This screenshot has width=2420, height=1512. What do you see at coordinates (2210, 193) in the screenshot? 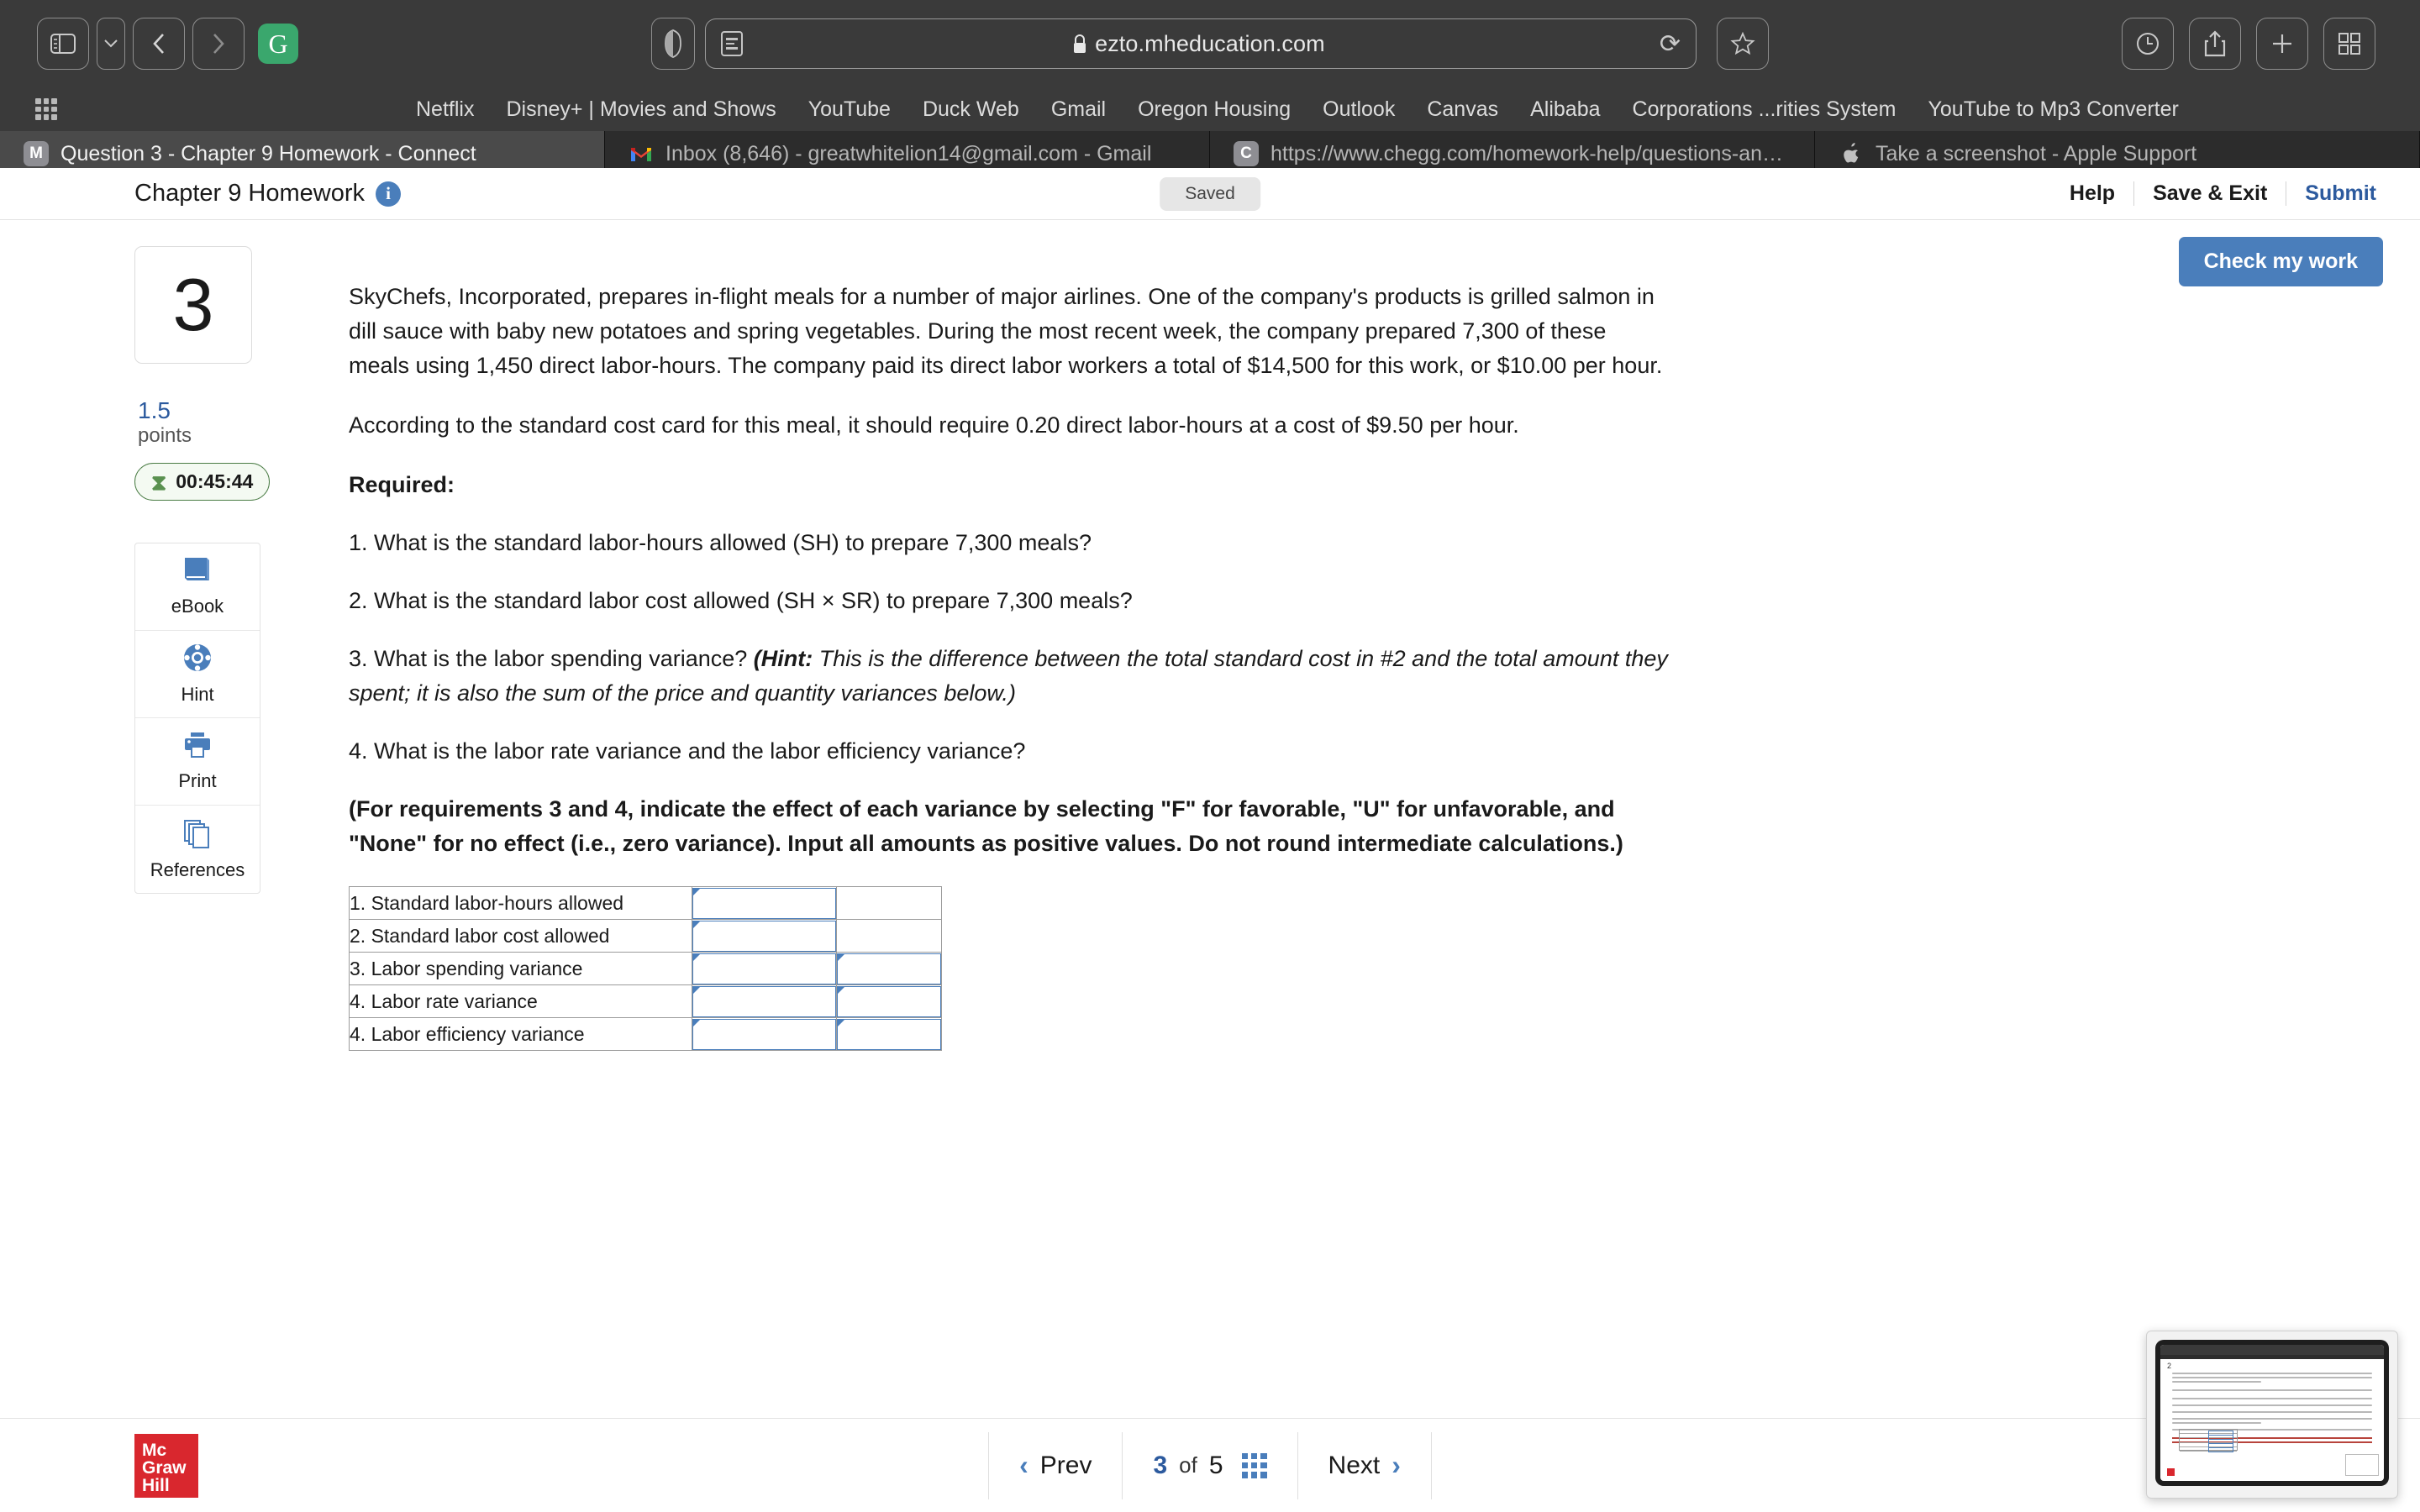
I see `save-and-exit-button: Save & Exit` at bounding box center [2210, 193].